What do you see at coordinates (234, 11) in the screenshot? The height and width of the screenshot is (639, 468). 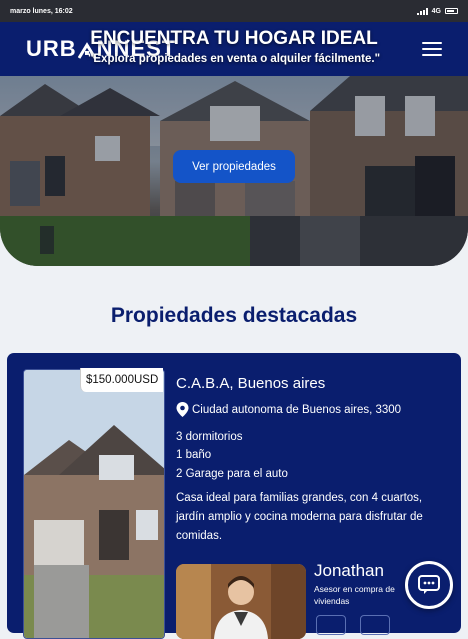 I see `status-bar: marzo lunes, 16:02 4G` at bounding box center [234, 11].